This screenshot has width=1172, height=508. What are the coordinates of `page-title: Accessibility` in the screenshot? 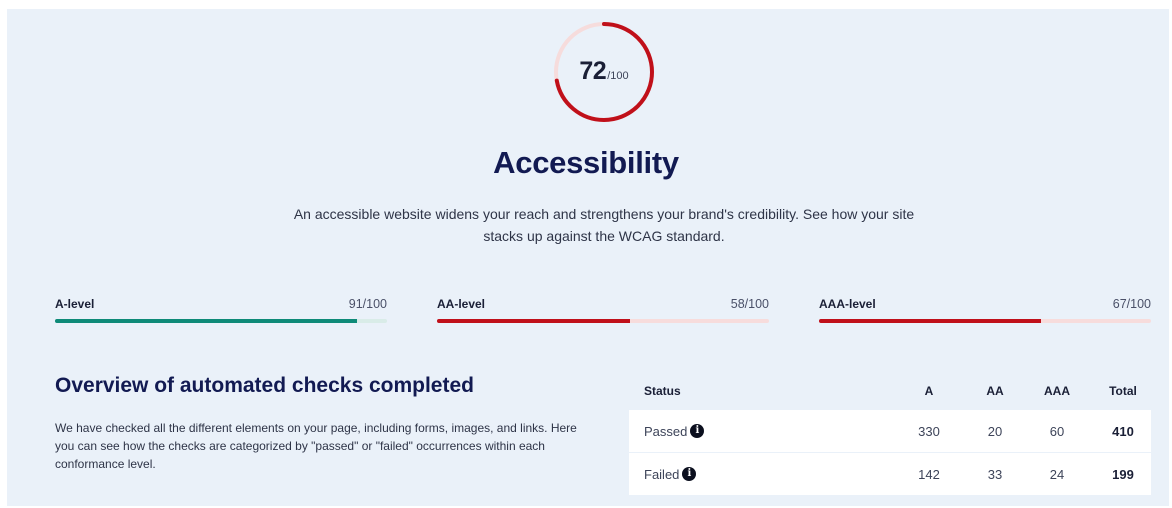 It's located at (586, 162).